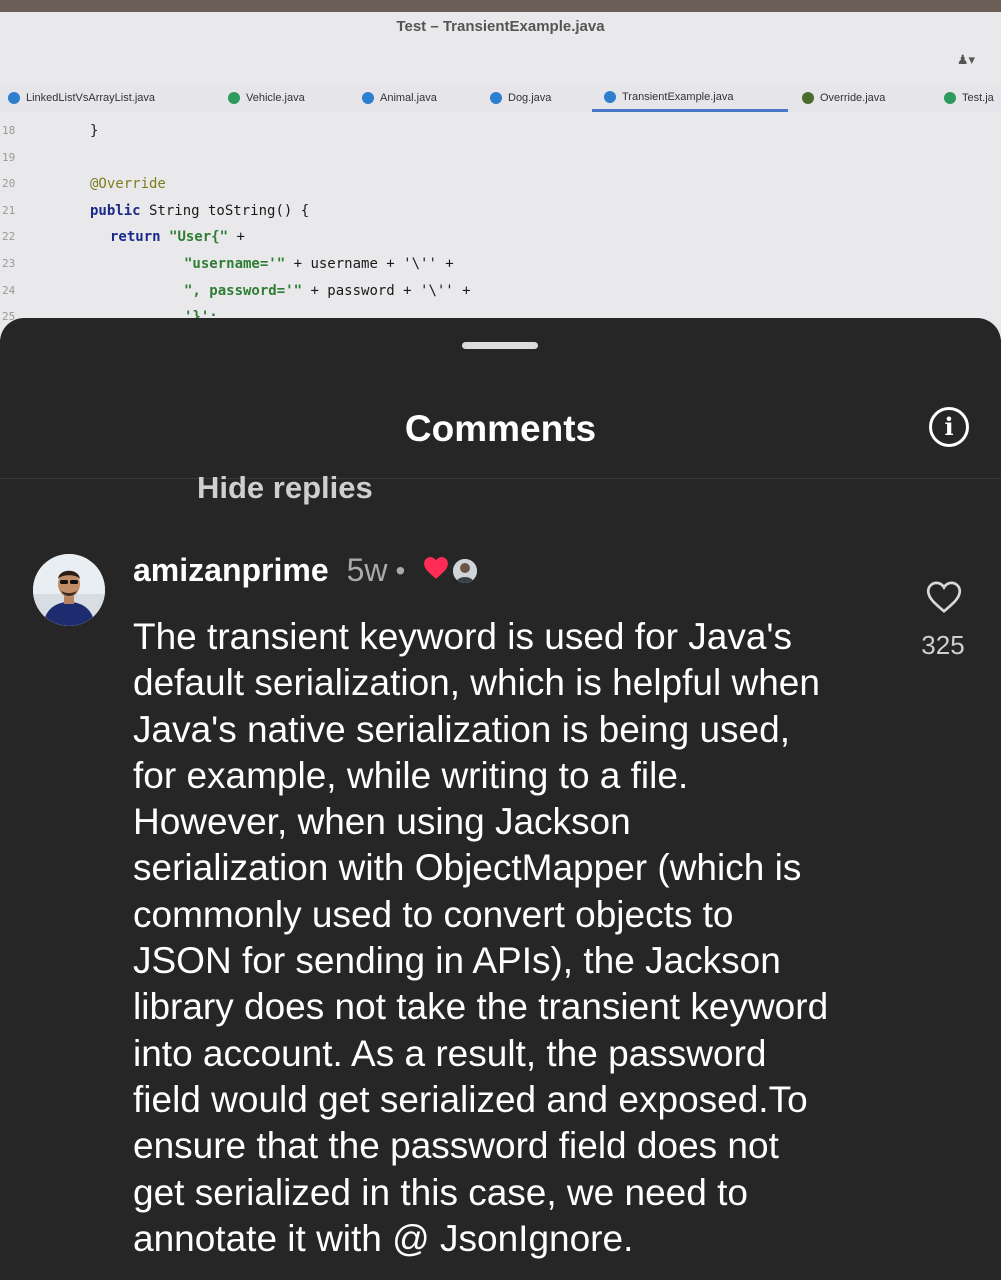 The image size is (1001, 1280). I want to click on ide-tab-label: LinkedListVsArrayList.java, so click(91, 98).